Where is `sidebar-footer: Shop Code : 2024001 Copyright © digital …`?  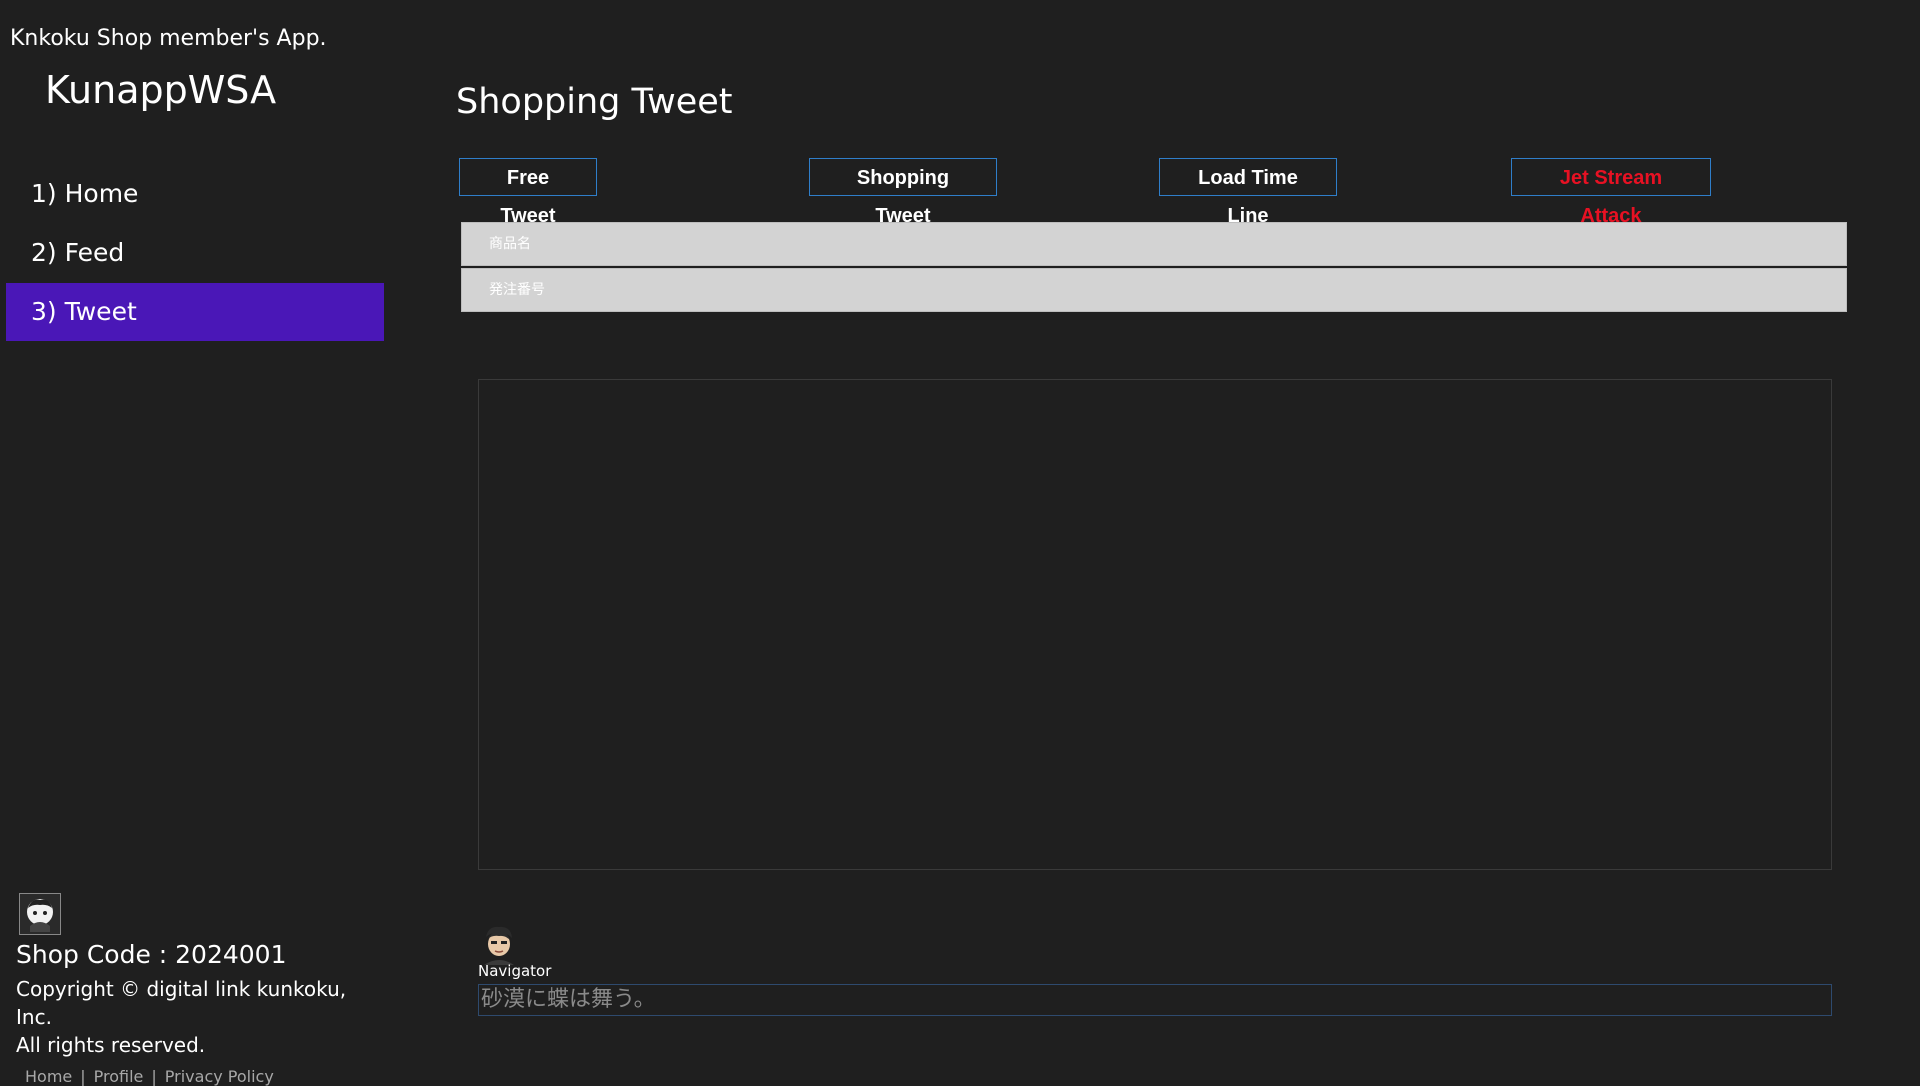
sidebar-footer: Shop Code : 2024001 Copyright © digital … is located at coordinates (196, 989).